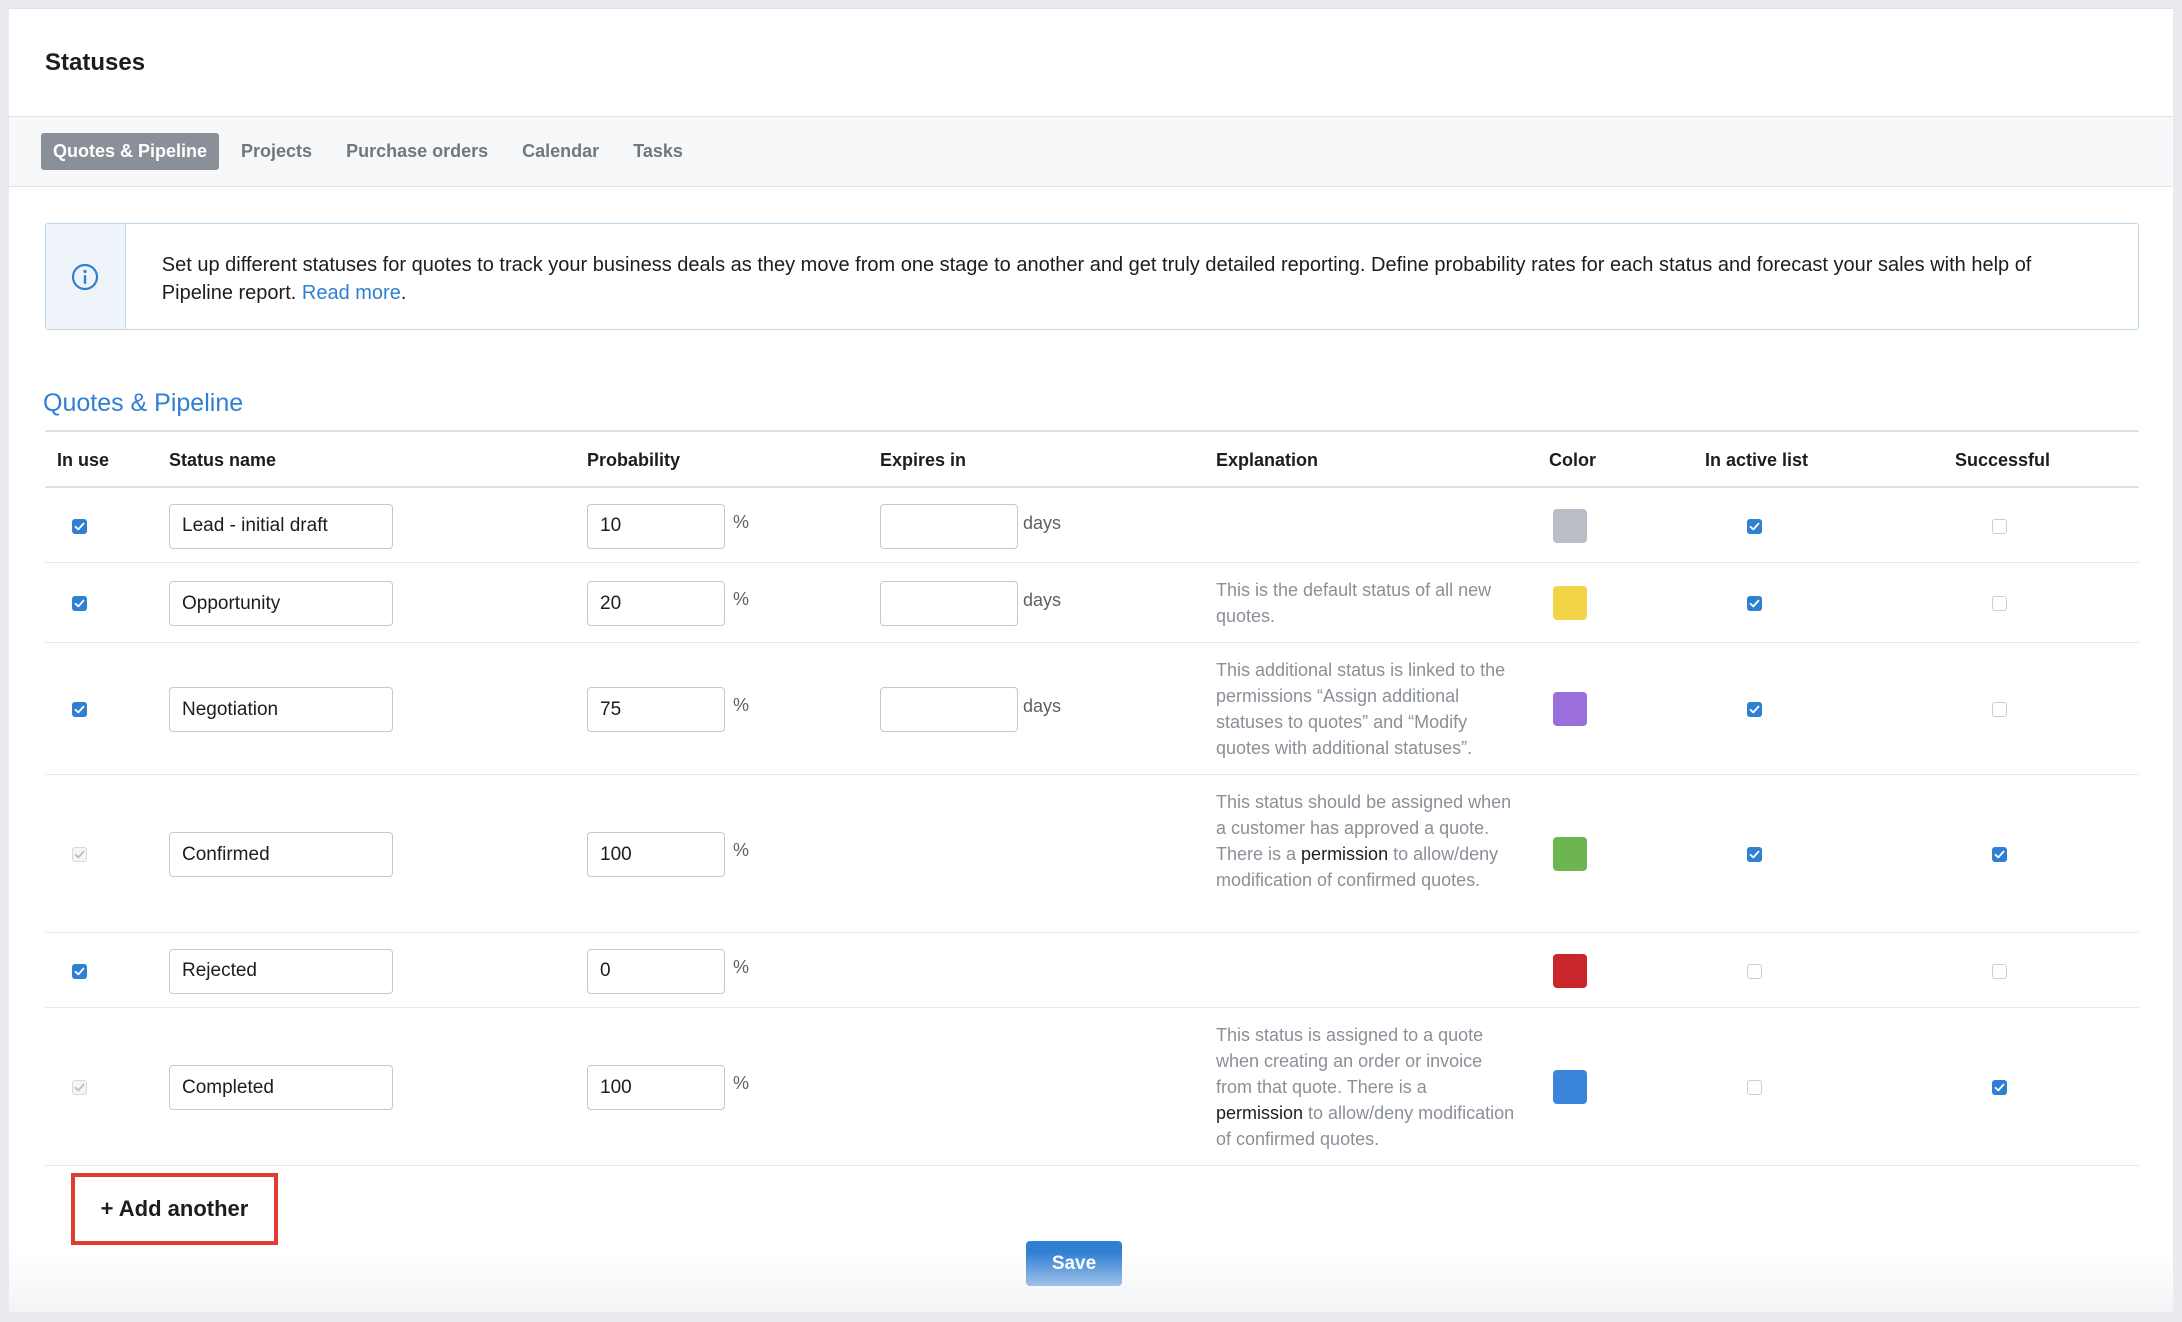 This screenshot has height=1322, width=2182. Describe the element at coordinates (560, 151) in the screenshot. I see `tab-calendar: Calendar` at that location.